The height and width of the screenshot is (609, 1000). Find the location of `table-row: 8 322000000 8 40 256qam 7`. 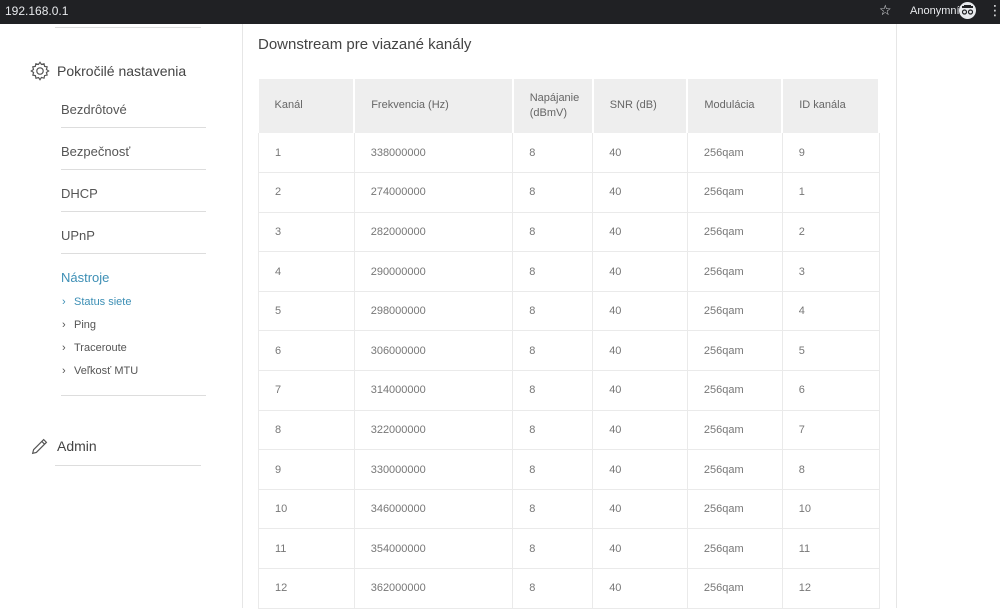

table-row: 8 322000000 8 40 256qam 7 is located at coordinates (569, 430).